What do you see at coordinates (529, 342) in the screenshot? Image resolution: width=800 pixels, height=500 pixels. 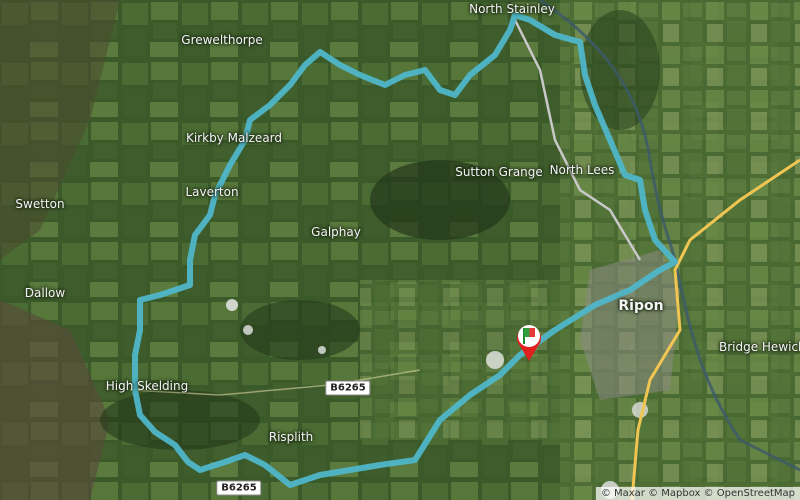 I see `flag-icon` at bounding box center [529, 342].